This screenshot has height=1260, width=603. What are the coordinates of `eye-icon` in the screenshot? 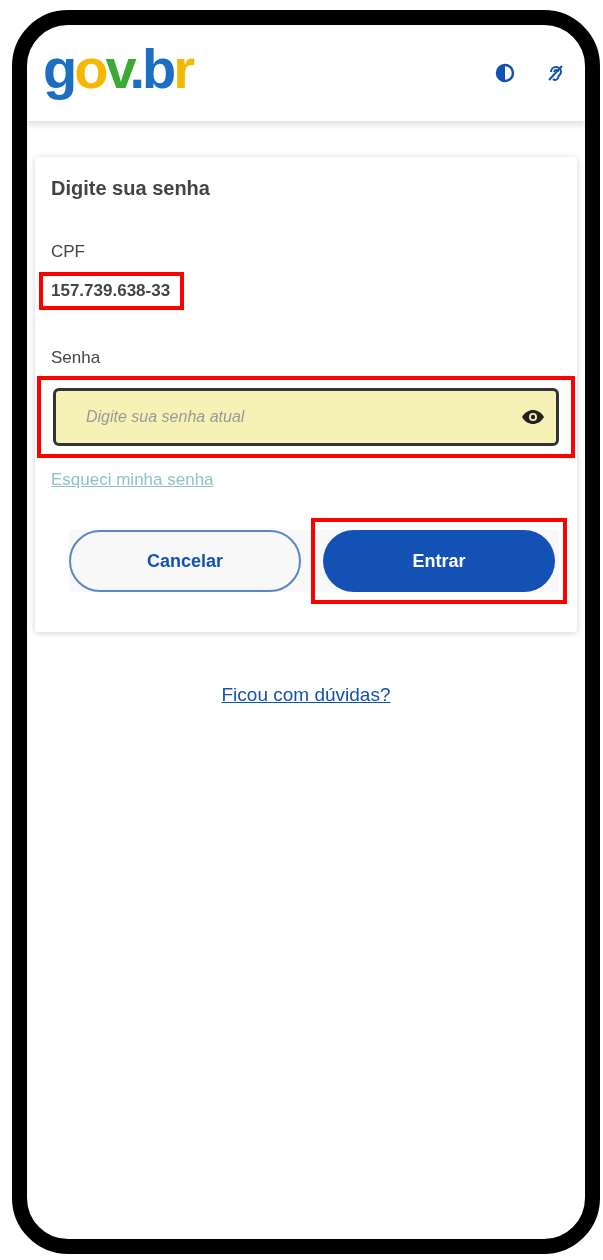 It's located at (533, 417).